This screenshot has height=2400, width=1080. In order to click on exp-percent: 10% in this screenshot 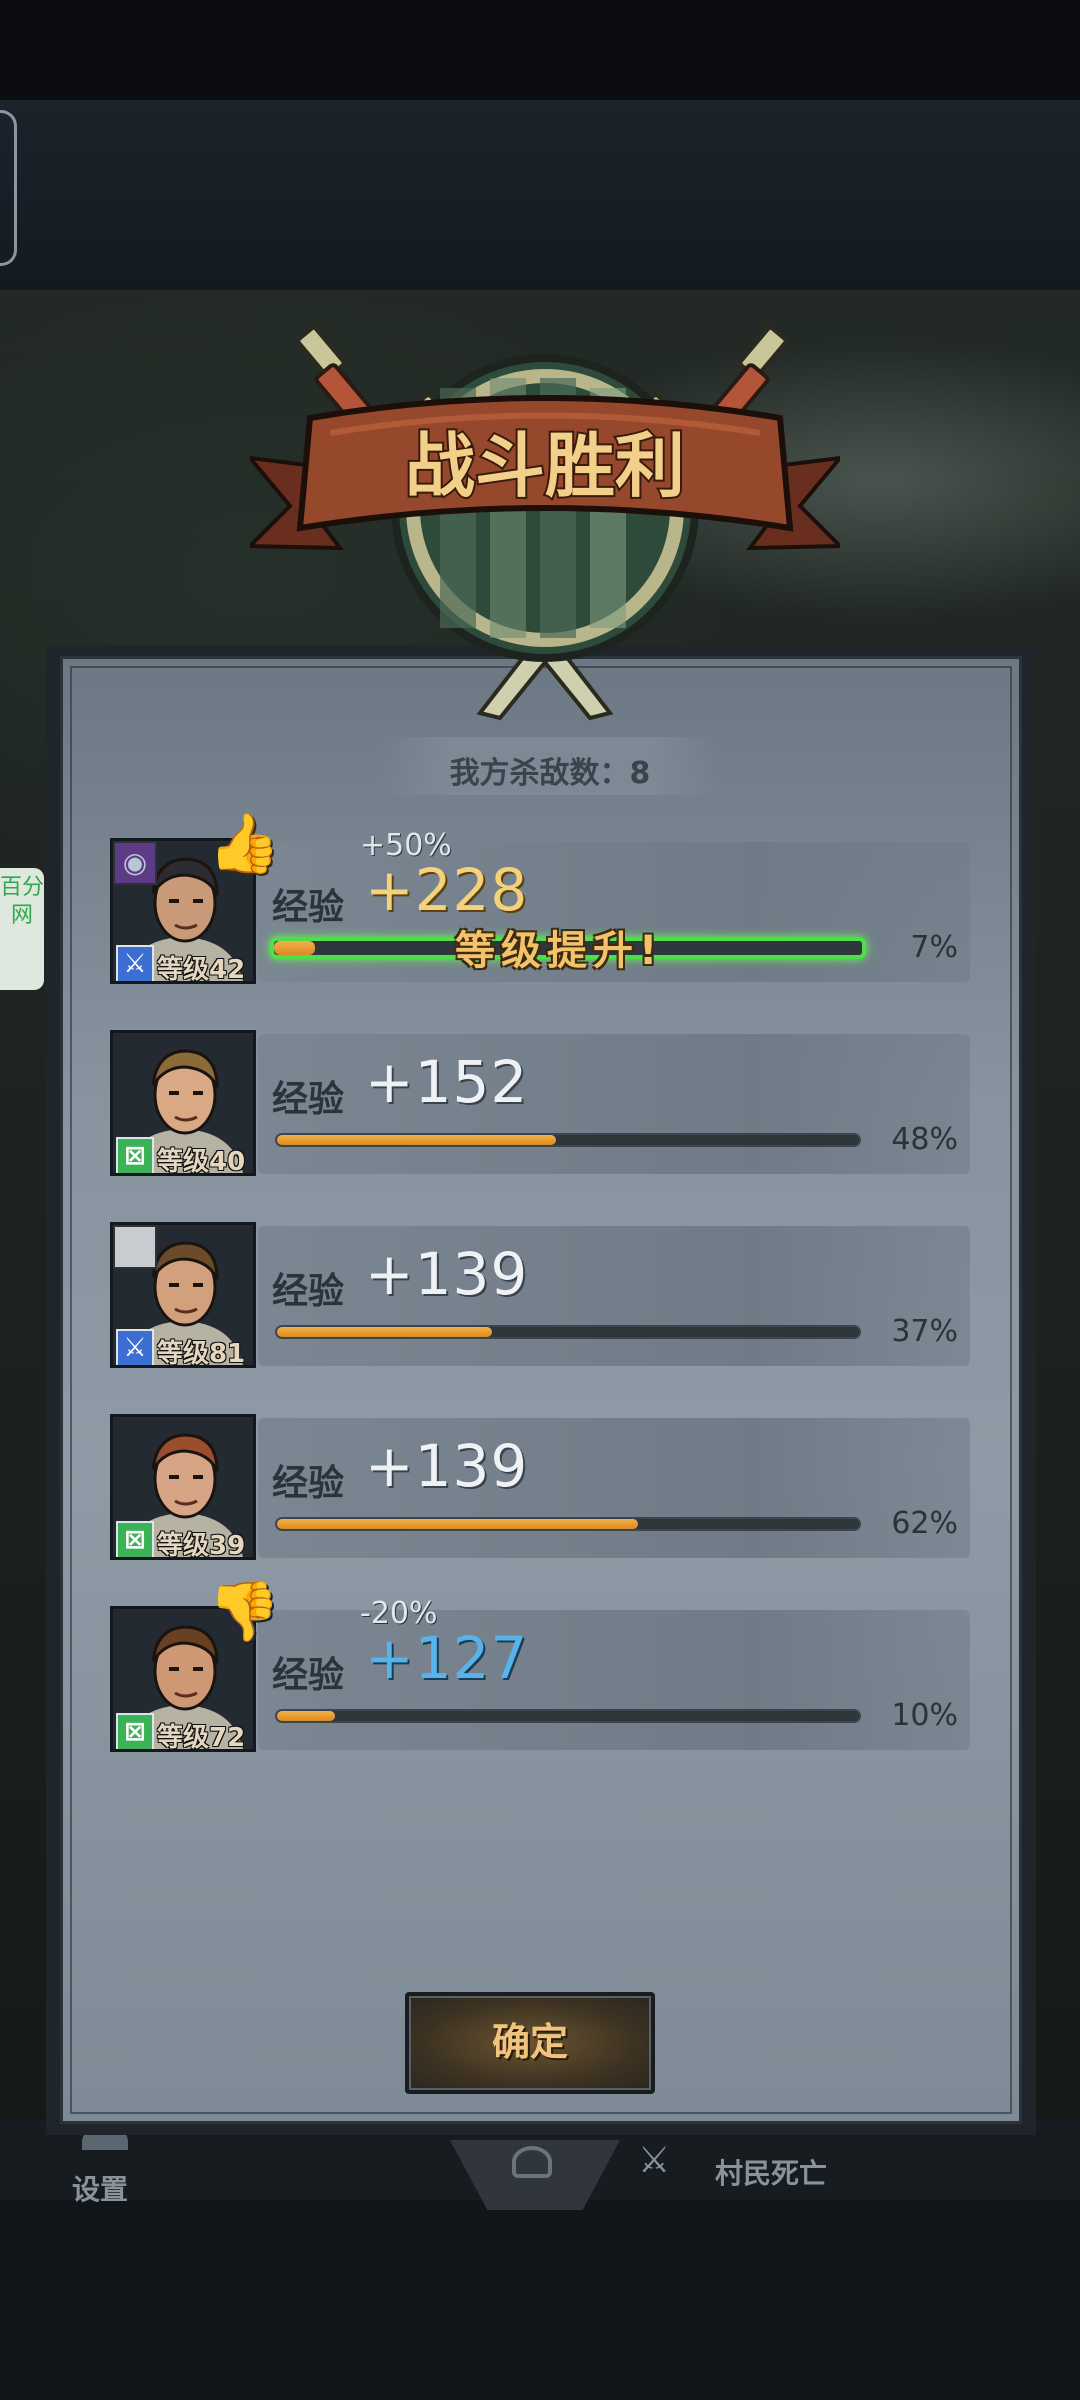, I will do `click(924, 1715)`.